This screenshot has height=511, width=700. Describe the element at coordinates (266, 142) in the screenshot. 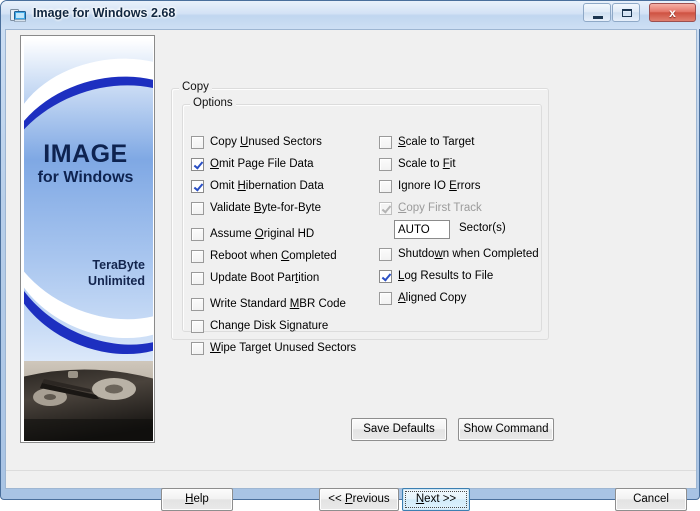

I see `checkbox-label: Copy Unused Sectors` at that location.